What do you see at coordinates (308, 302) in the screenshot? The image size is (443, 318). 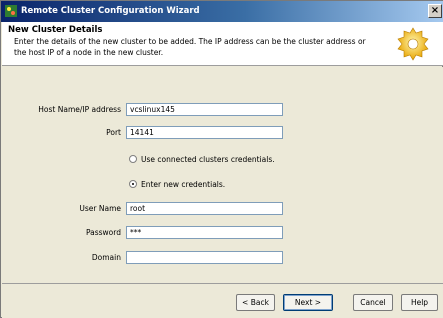 I see `next-button: Next >` at bounding box center [308, 302].